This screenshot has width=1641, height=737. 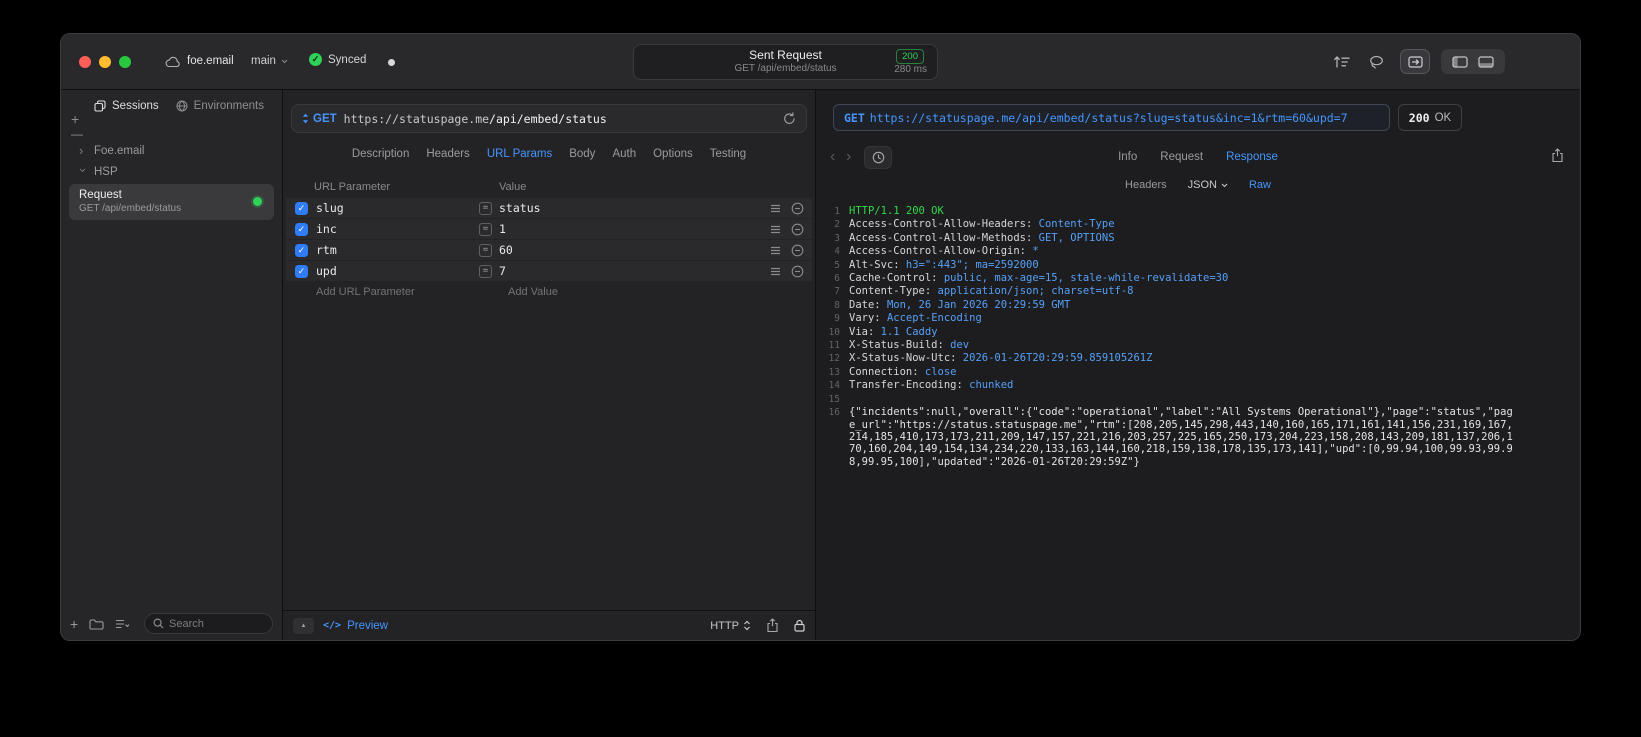 I want to click on column-value: Value, so click(x=513, y=187).